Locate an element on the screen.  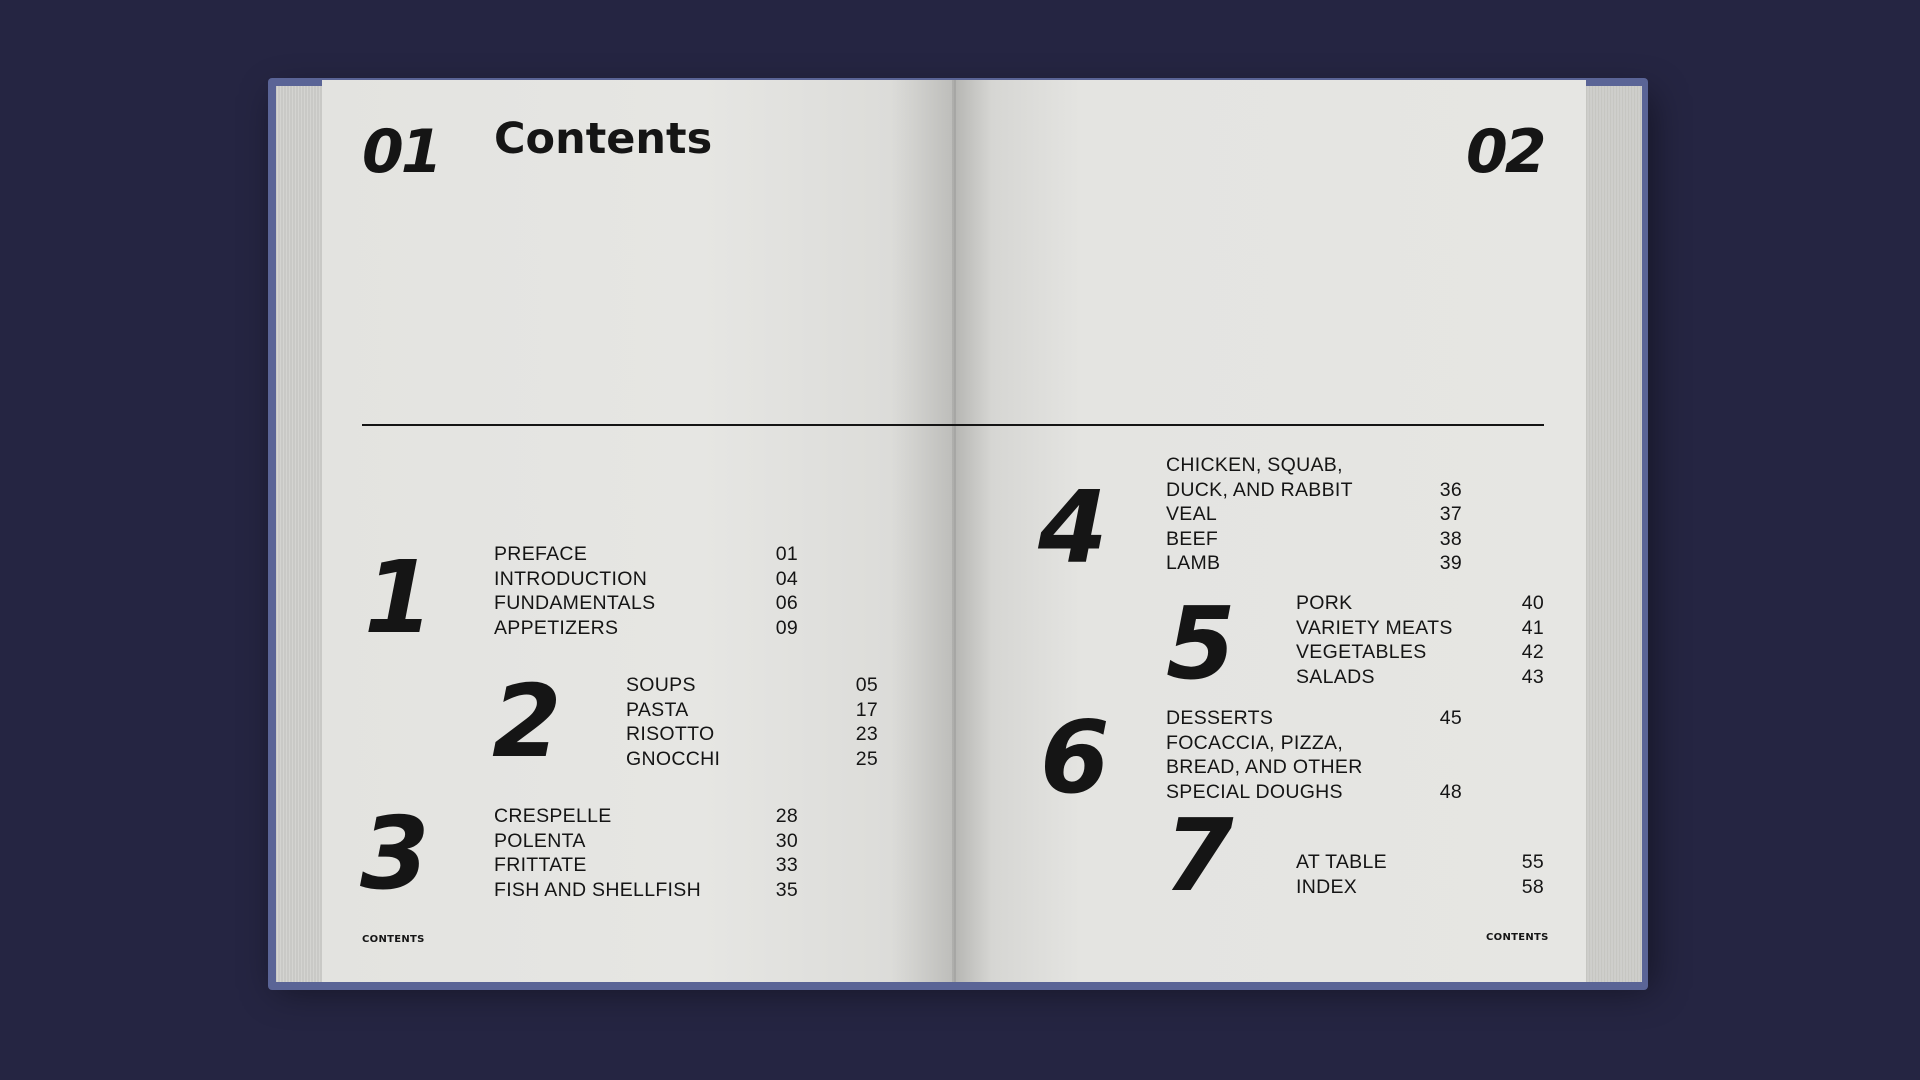
toc-entry: FOCACCIA, PIZZA, is located at coordinates (1314, 743).